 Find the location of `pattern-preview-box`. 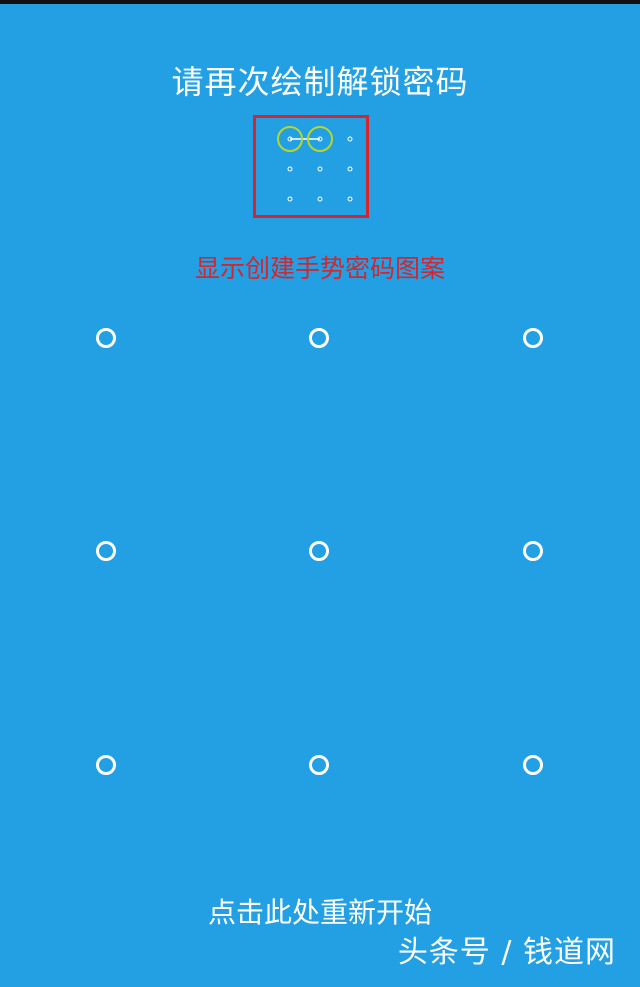

pattern-preview-box is located at coordinates (311, 166).